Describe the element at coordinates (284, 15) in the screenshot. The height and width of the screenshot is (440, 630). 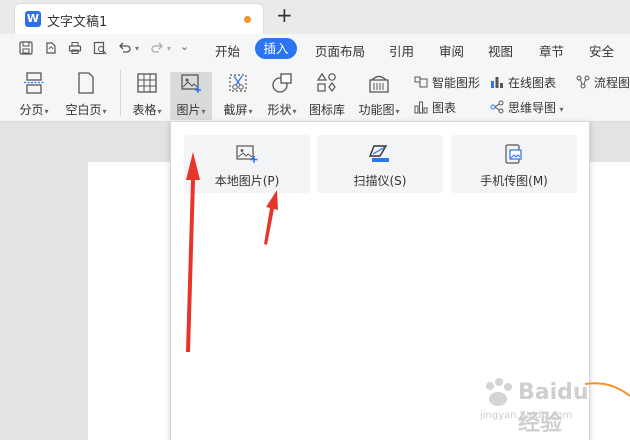
I see `new-tab-button: +` at that location.